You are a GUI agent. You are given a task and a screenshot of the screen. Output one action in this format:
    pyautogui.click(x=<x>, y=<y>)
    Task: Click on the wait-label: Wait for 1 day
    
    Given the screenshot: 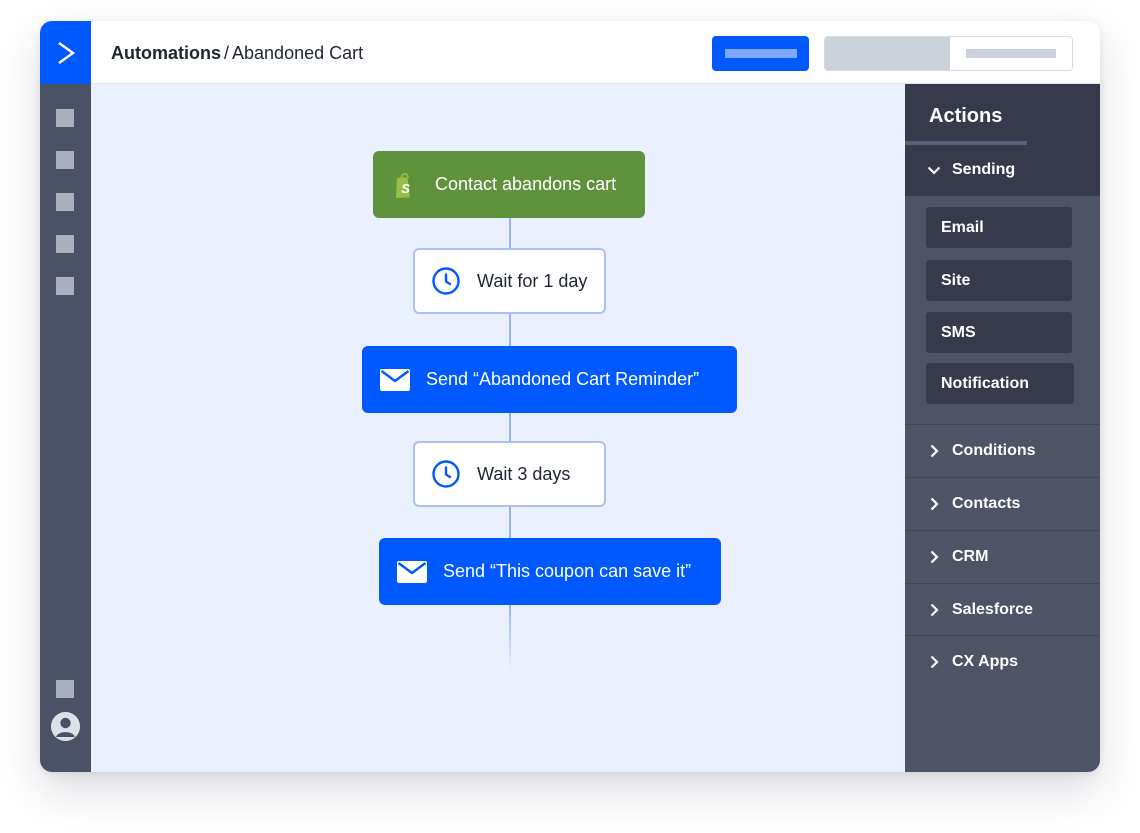 What is the action you would take?
    pyautogui.click(x=532, y=280)
    